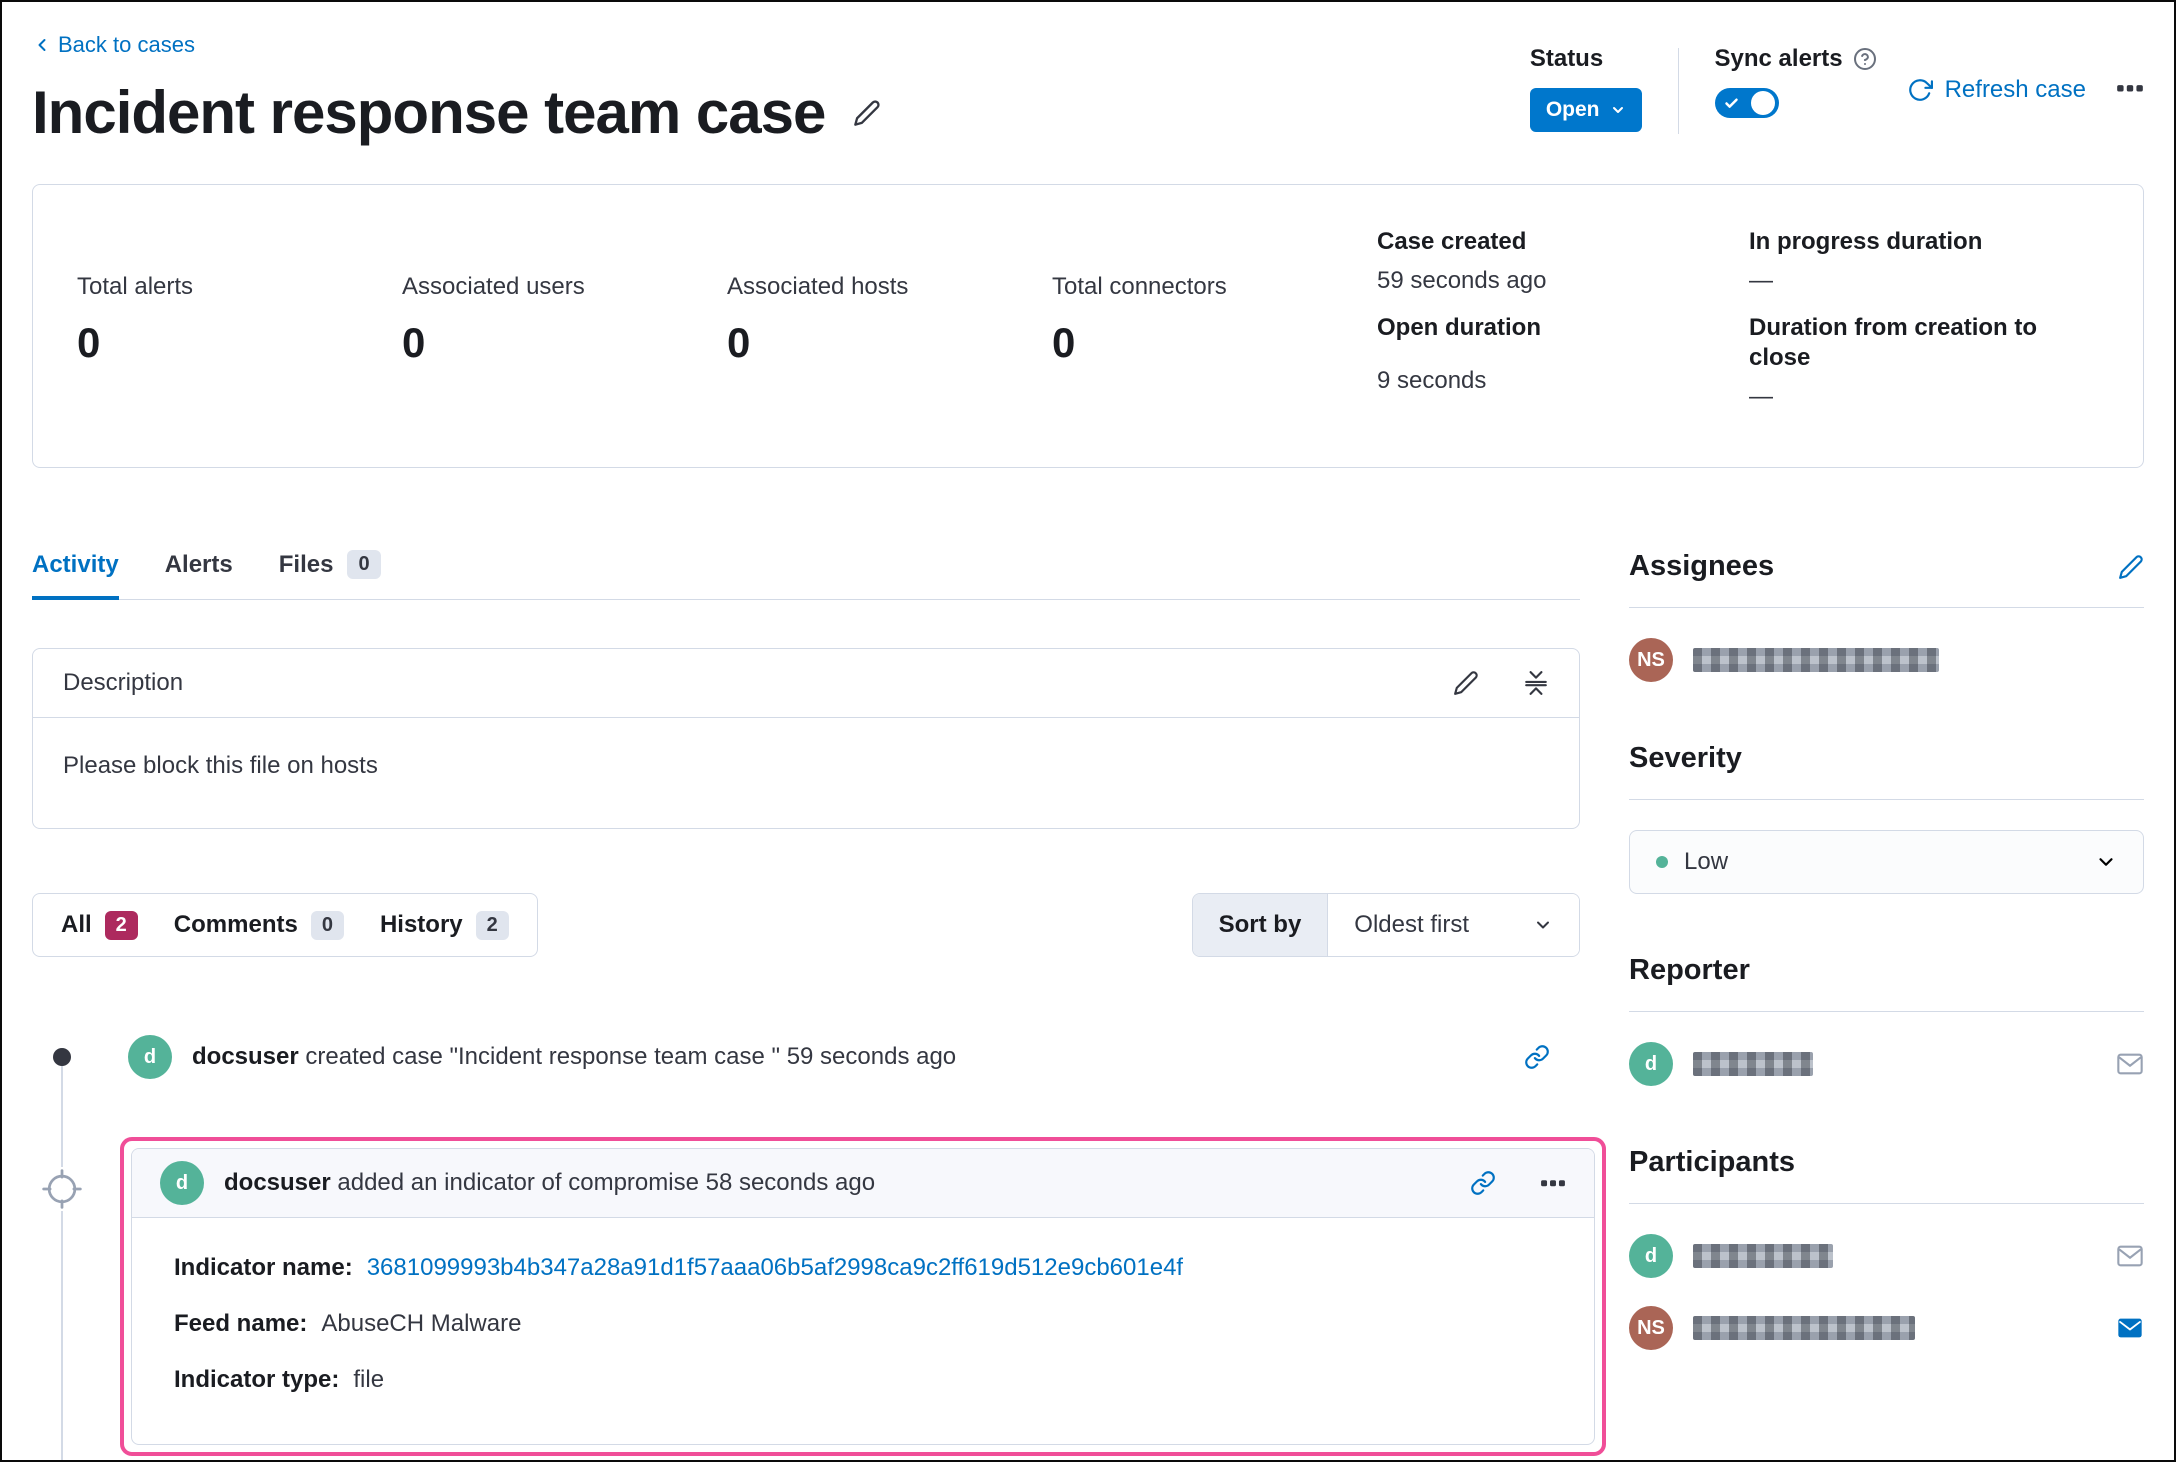  I want to click on tab-label: Activity, so click(75, 564).